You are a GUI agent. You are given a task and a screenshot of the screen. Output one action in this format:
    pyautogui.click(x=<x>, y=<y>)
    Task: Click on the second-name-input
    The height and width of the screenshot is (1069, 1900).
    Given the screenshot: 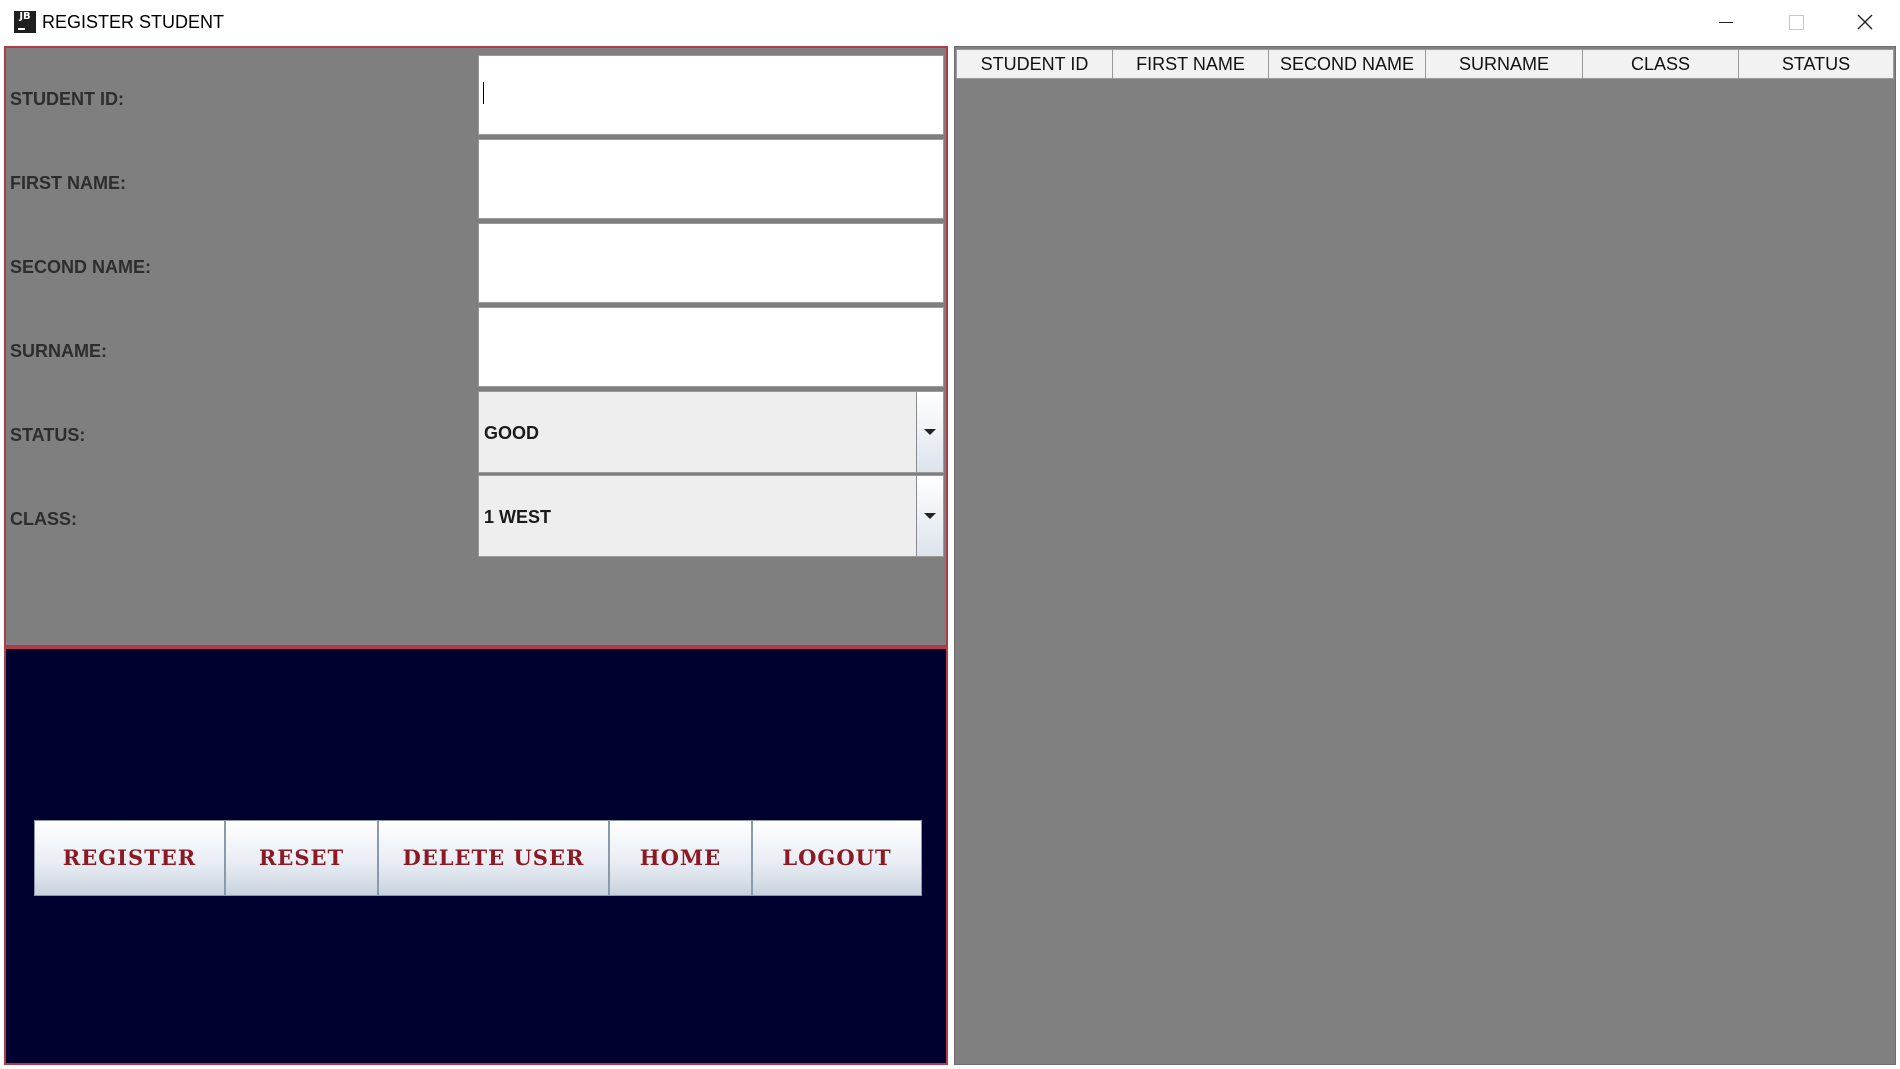 What is the action you would take?
    pyautogui.click(x=711, y=263)
    